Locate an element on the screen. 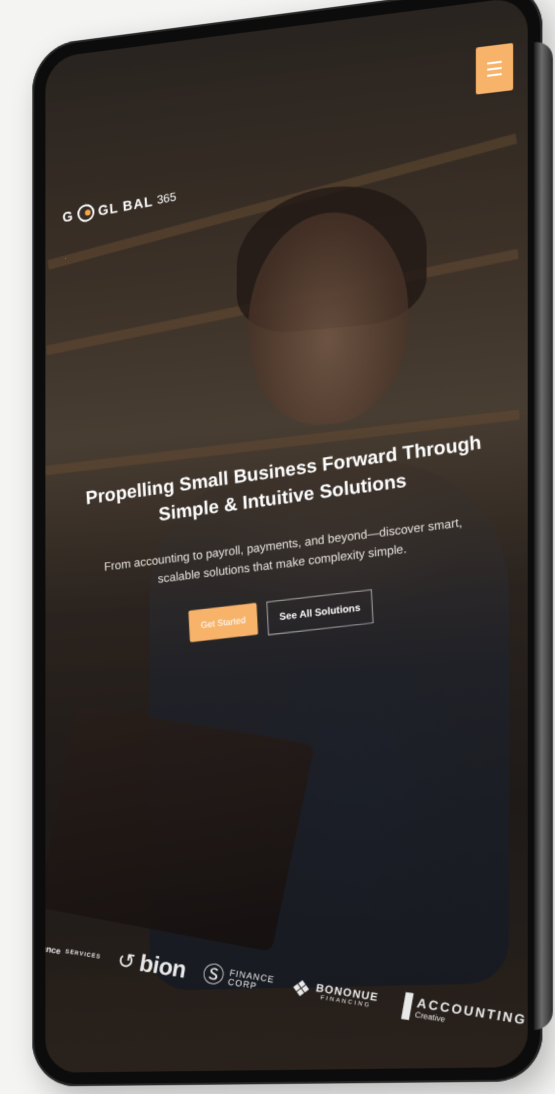 The width and height of the screenshot is (555, 1094). partner-logo-bononue: ❖ BONONUE FINANCING is located at coordinates (334, 993).